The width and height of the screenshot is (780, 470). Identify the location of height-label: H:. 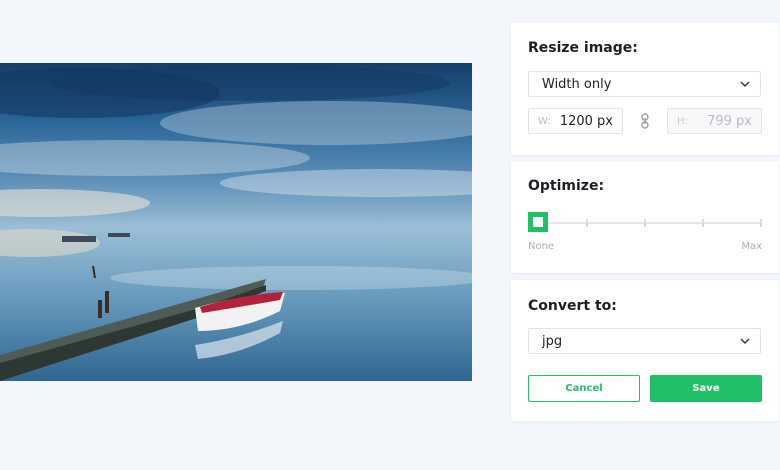
(682, 121).